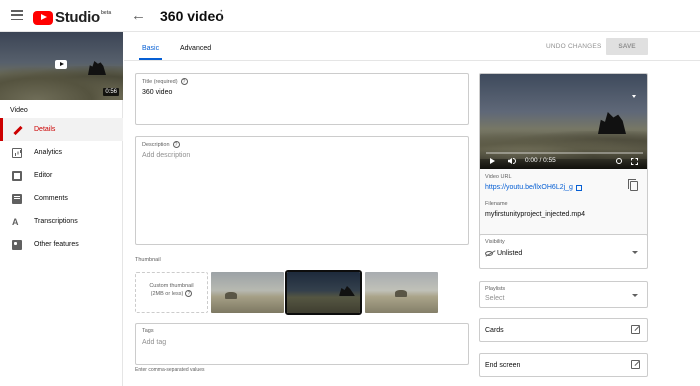 Image resolution: width=700 pixels, height=386 pixels. Describe the element at coordinates (302, 344) in the screenshot. I see `tags-field: Tags Add tag` at that location.